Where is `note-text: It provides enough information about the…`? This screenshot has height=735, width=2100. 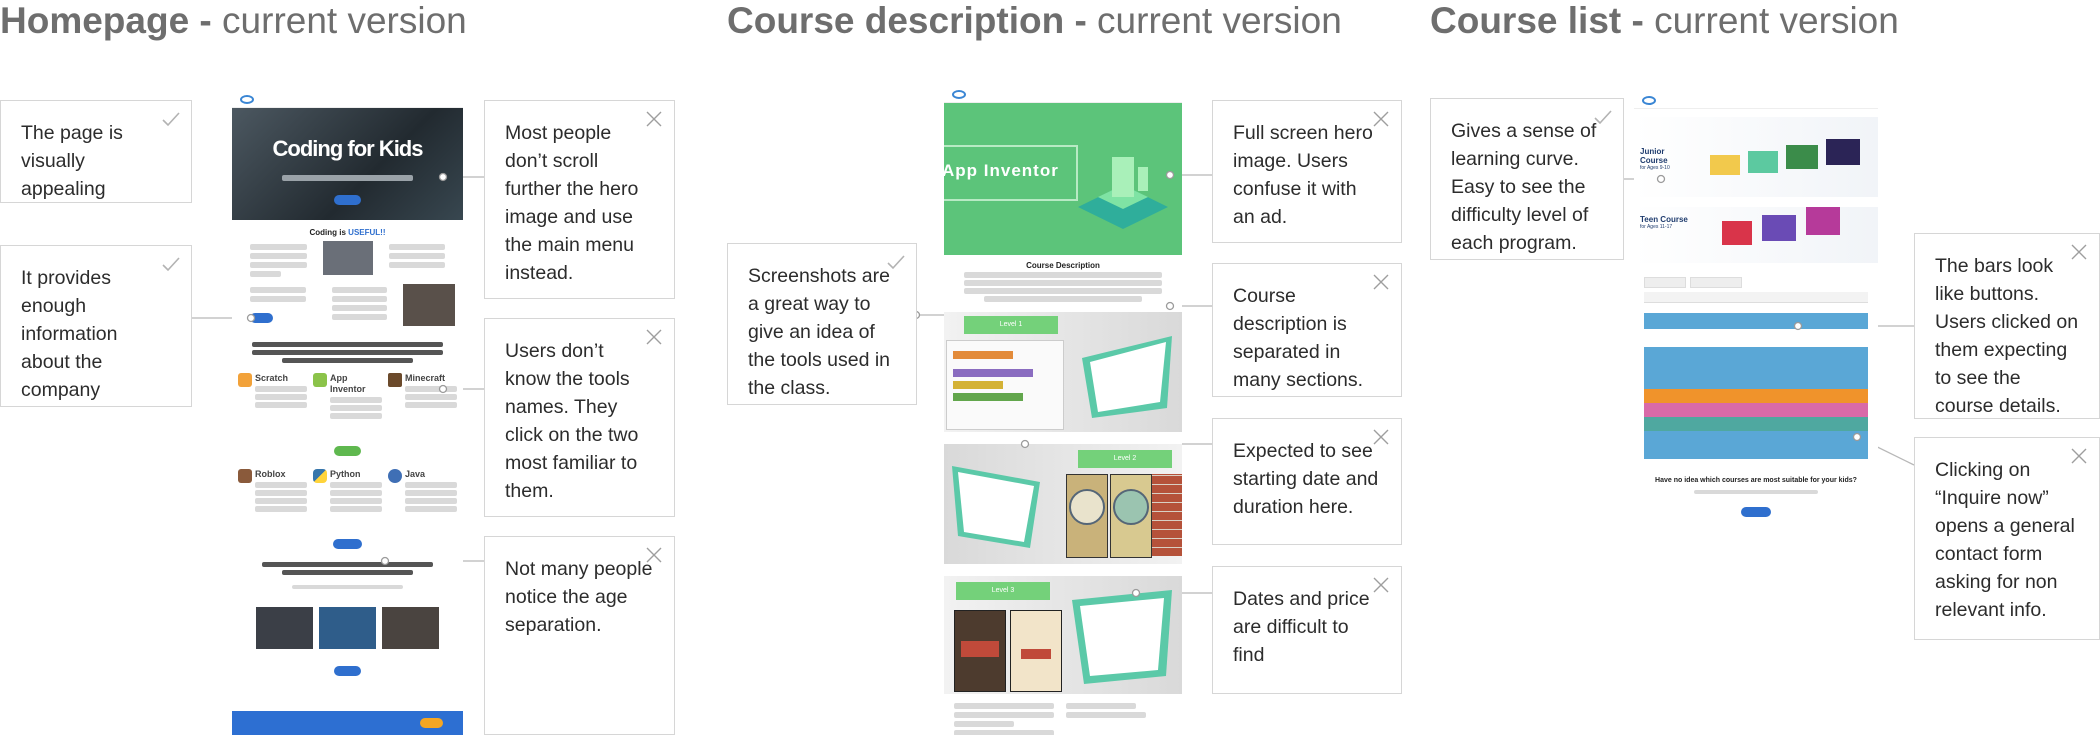 note-text: It provides enough information about the… is located at coordinates (69, 334).